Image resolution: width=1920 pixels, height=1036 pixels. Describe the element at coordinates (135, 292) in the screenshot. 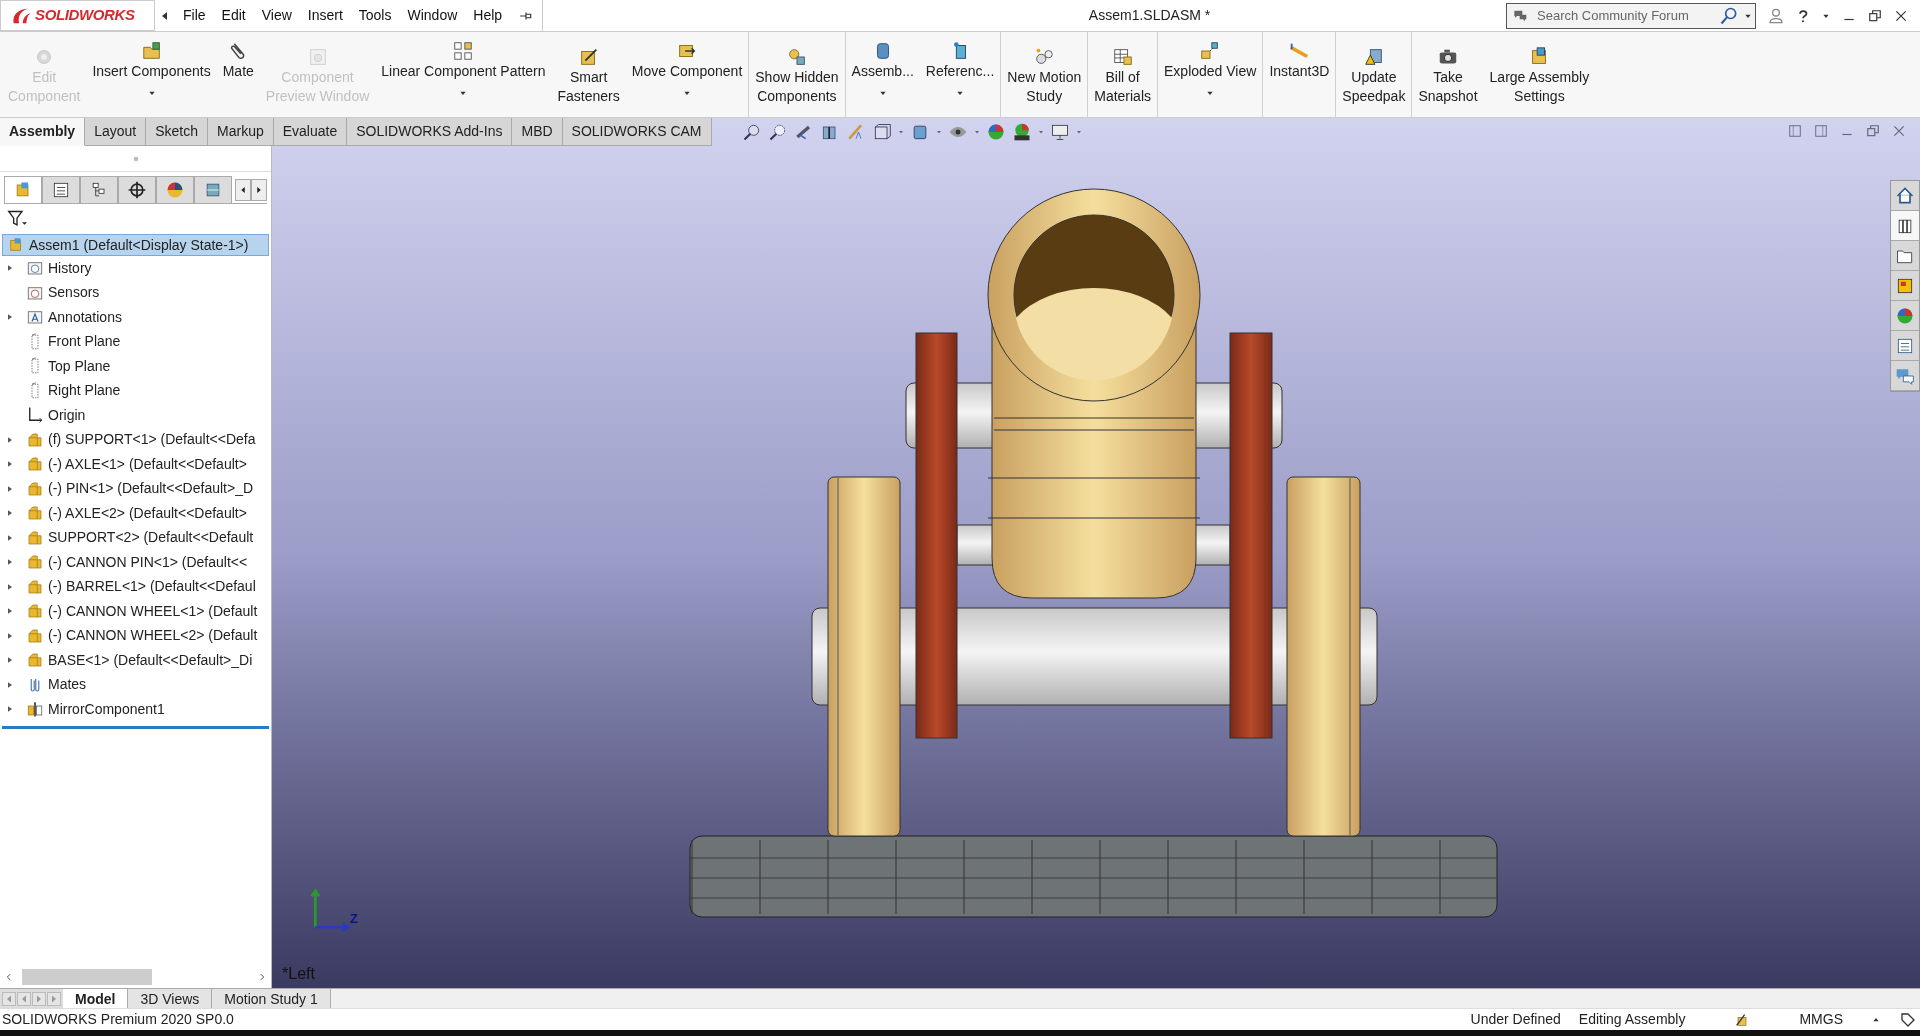

I see `tree-item: Sensors` at that location.